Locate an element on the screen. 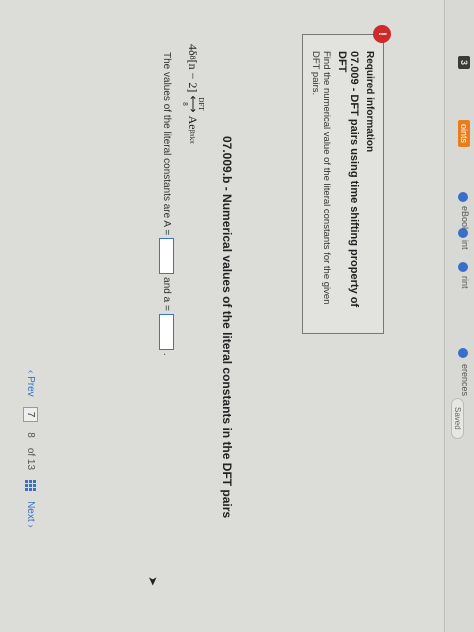  pair-left-arg: [n − 2] is located at coordinates (193, 76).